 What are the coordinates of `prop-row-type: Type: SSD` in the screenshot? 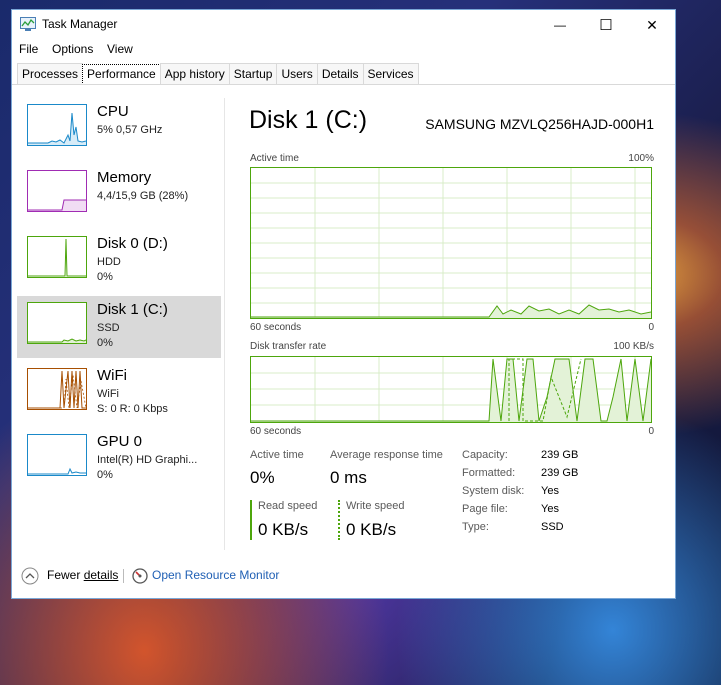 It's located at (562, 530).